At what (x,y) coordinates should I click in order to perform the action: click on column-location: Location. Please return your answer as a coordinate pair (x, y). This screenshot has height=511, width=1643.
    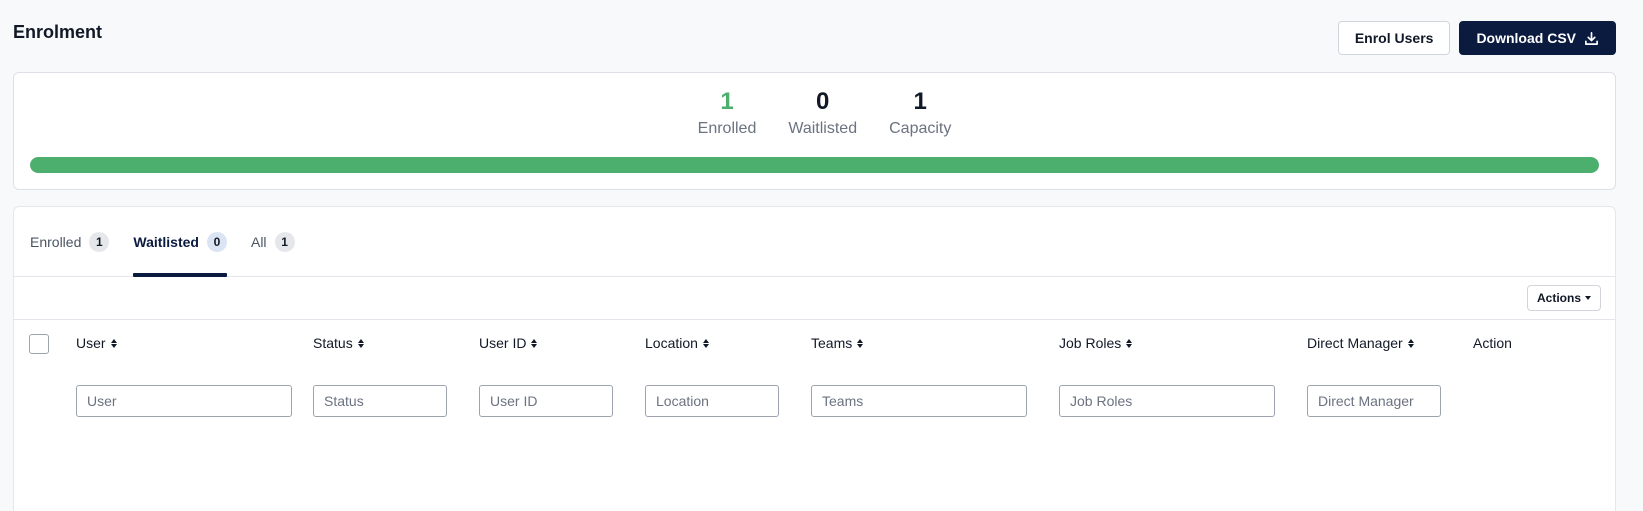
    Looking at the image, I should click on (677, 343).